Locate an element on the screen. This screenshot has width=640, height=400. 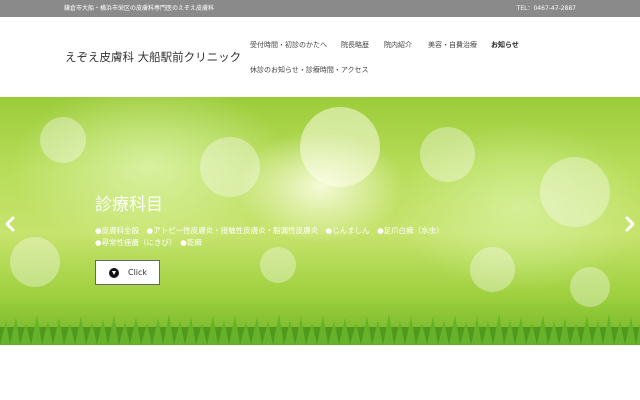
nav-closed-hours-access: 休診のお知らせ・診療時間・アクセス is located at coordinates (309, 70).